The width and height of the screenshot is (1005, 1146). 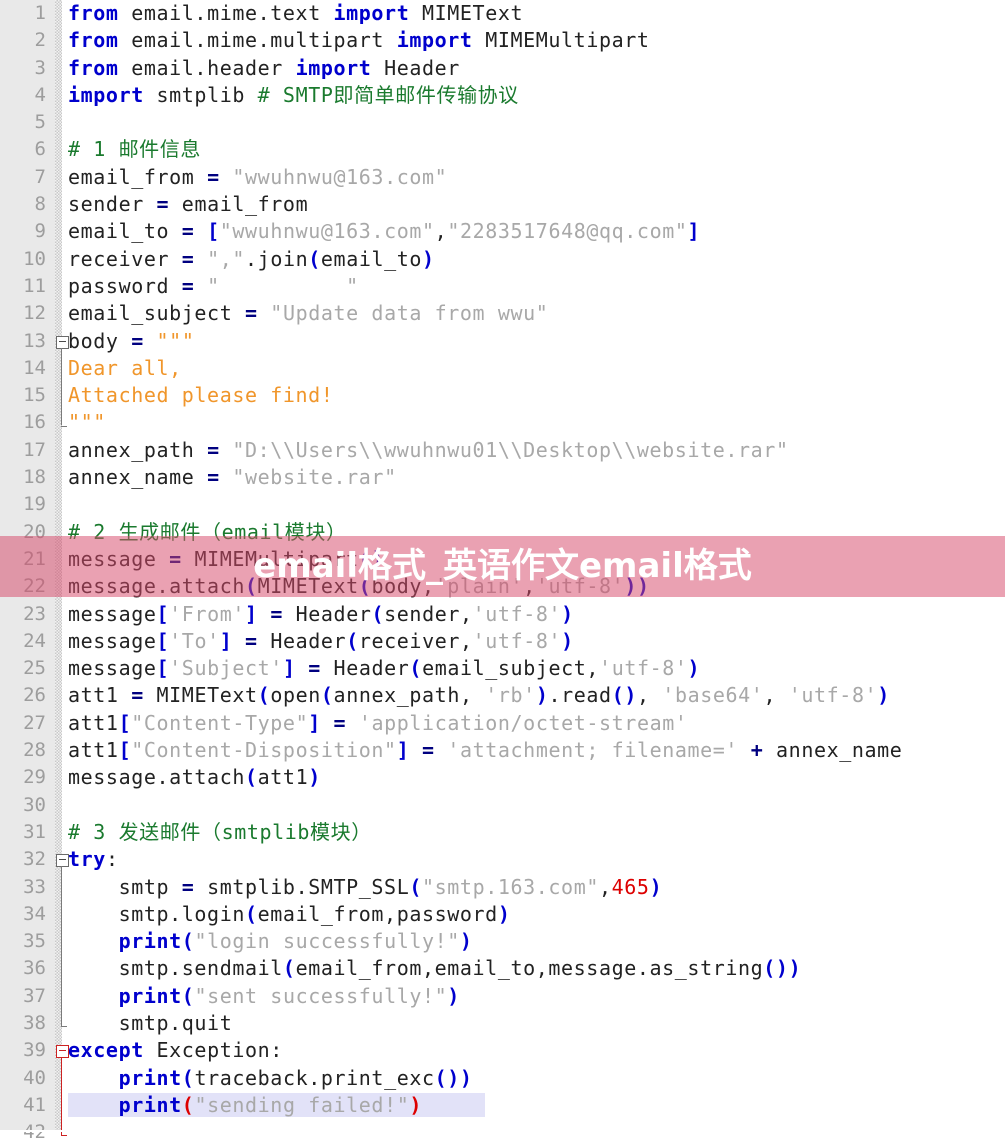 What do you see at coordinates (213, 286) in the screenshot?
I see `code-text: password = " "` at bounding box center [213, 286].